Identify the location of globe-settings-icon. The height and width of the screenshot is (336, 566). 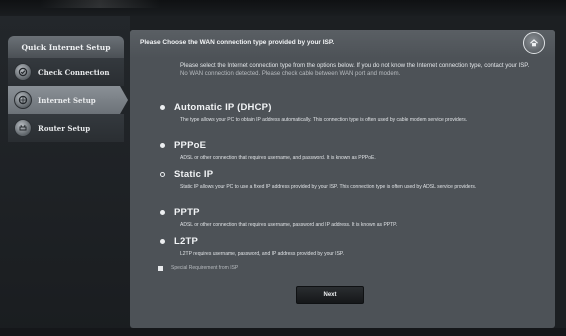
(23, 100).